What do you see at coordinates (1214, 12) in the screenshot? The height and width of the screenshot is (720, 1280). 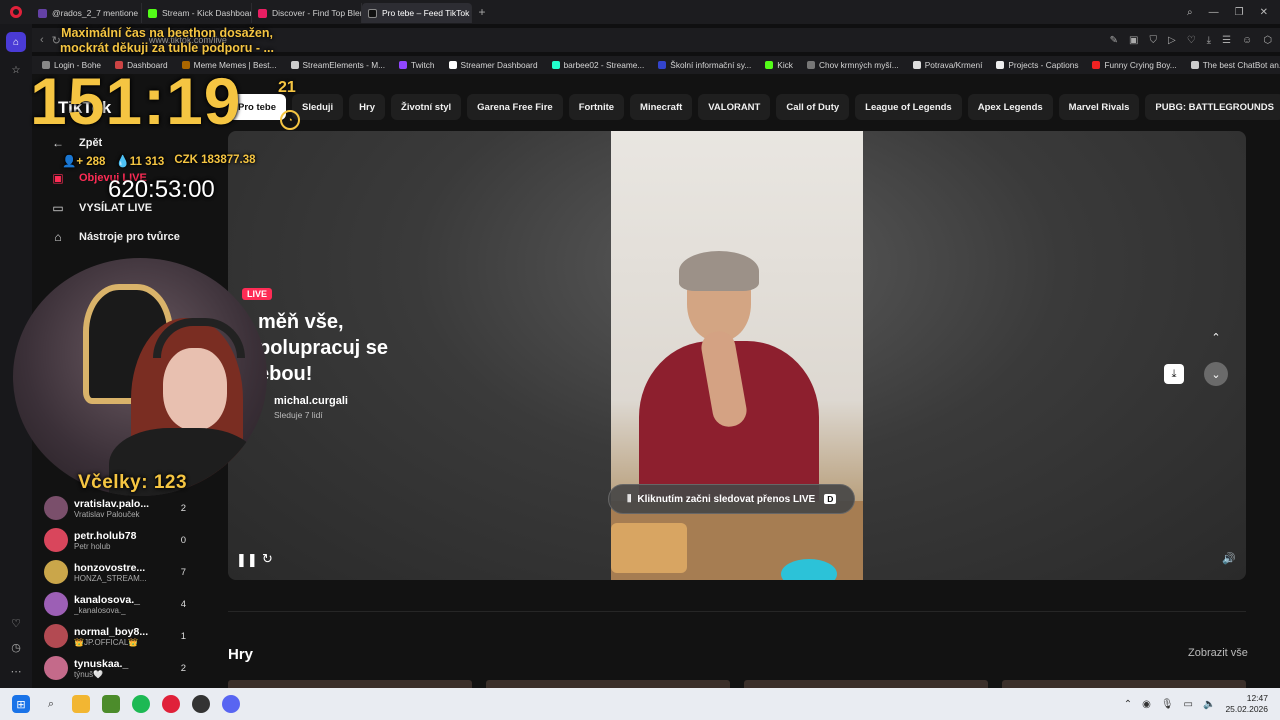 I see `minimize-icon: —` at bounding box center [1214, 12].